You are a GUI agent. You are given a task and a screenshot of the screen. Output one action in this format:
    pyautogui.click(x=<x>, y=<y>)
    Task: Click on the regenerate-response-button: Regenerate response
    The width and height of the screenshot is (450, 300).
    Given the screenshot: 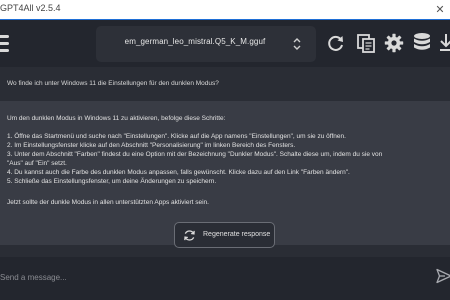 What is the action you would take?
    pyautogui.click(x=224, y=235)
    